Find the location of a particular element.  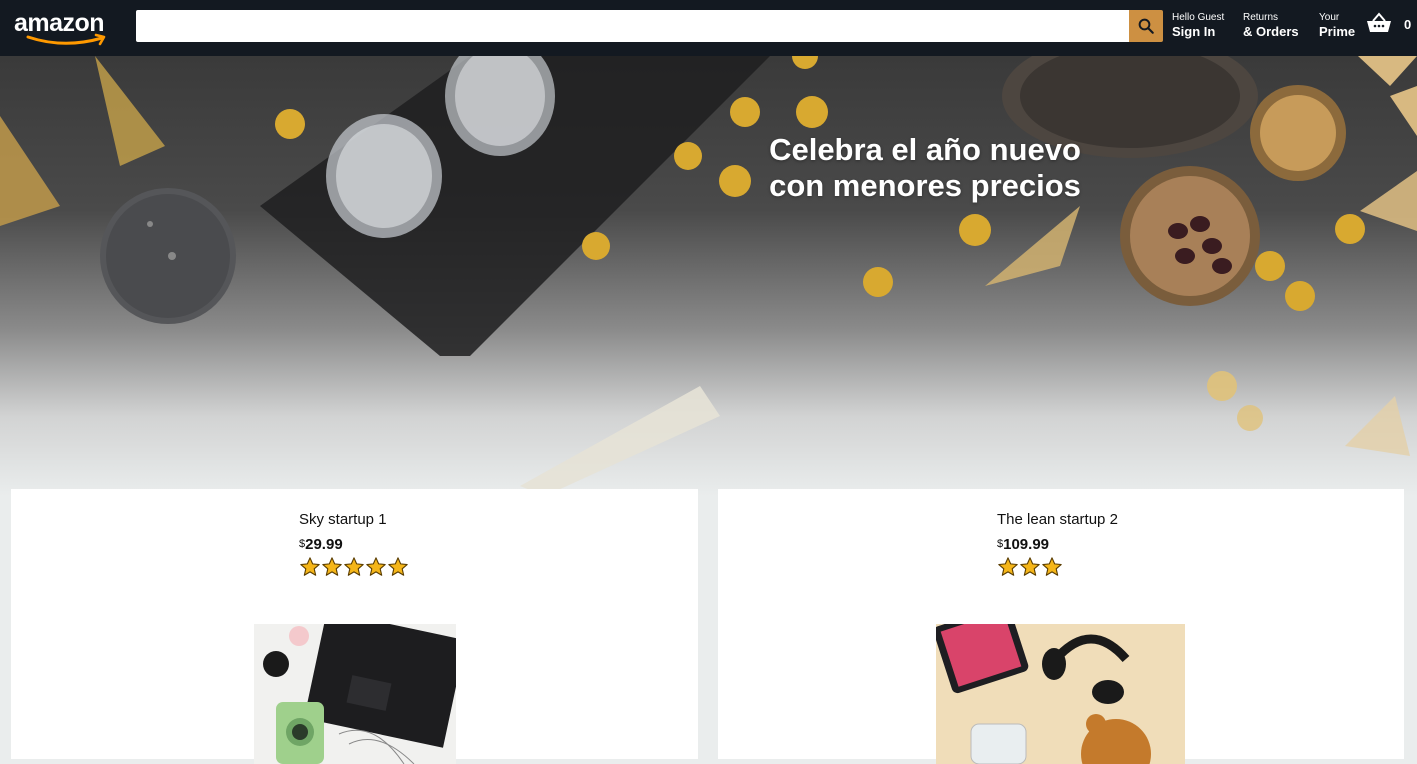

product-info: The lean startup 2 $109.99 is located at coordinates (1057, 544).